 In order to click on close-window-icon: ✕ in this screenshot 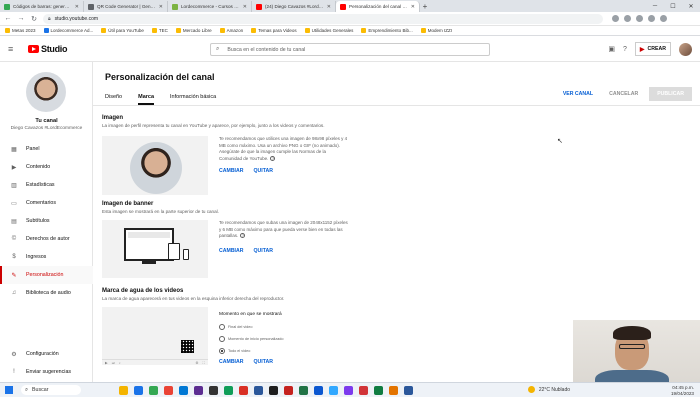, I will do `click(691, 6)`.